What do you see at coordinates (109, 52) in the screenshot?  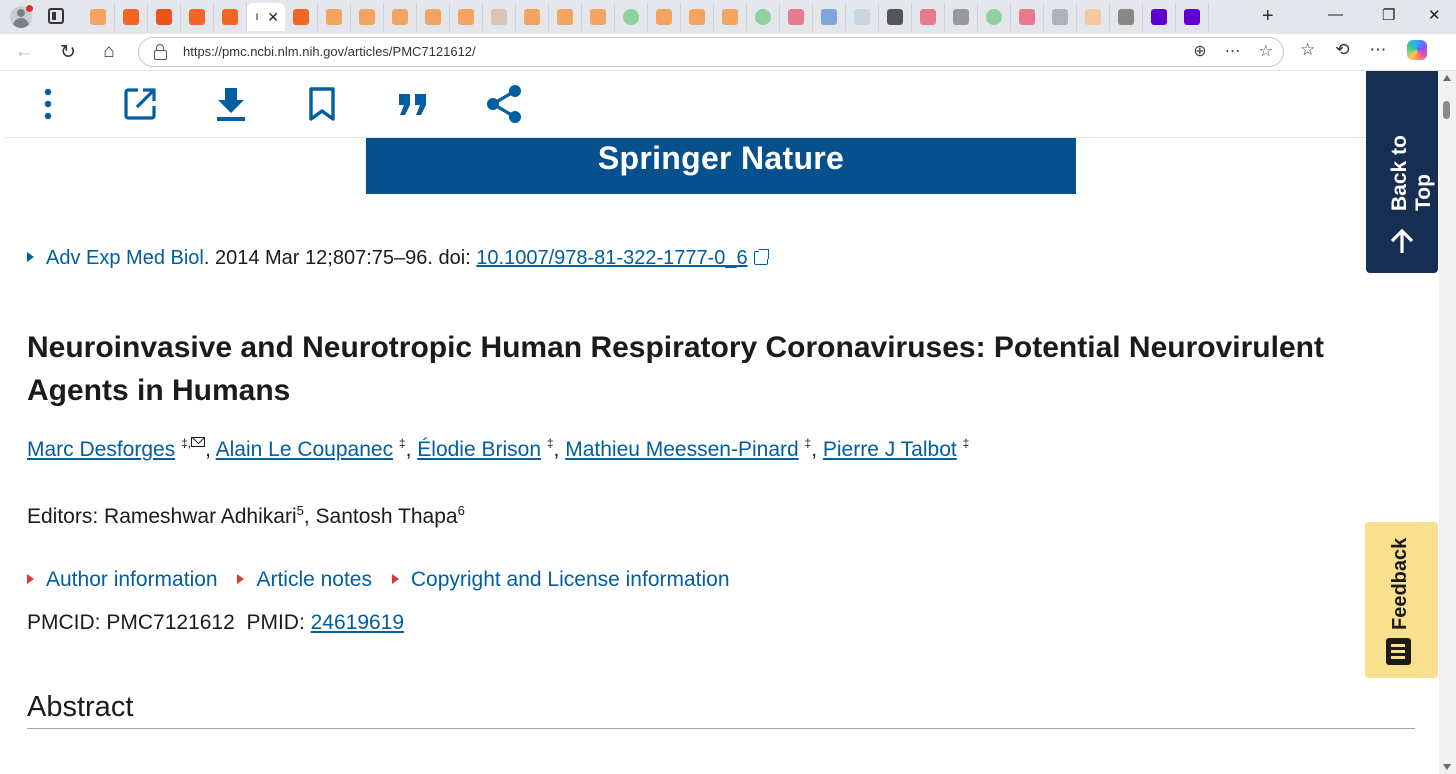 I see `home-icon: ⌂` at bounding box center [109, 52].